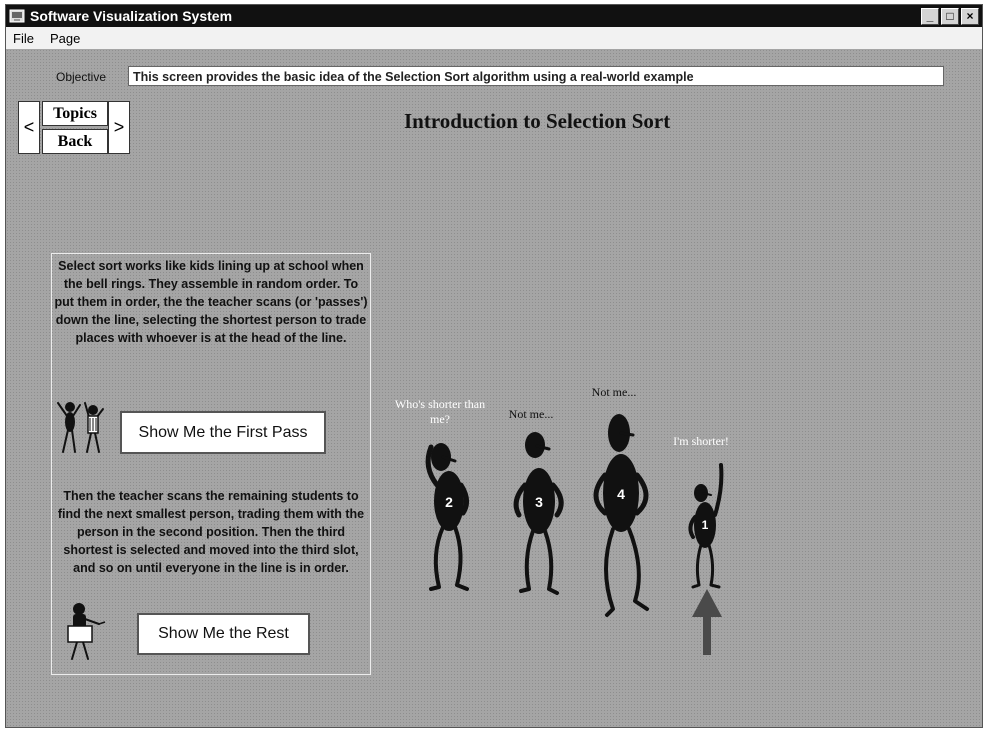  What do you see at coordinates (707, 622) in the screenshot?
I see `up-arrow-icon` at bounding box center [707, 622].